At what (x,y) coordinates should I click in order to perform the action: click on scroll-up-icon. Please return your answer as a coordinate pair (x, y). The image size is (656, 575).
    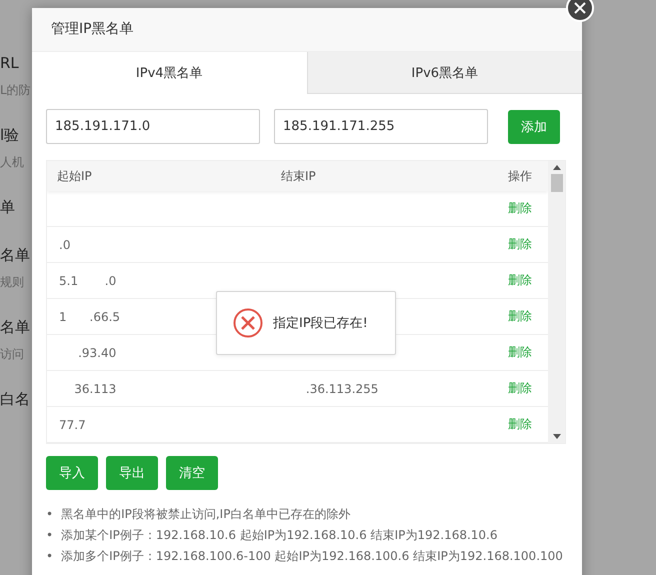
    Looking at the image, I should click on (556, 167).